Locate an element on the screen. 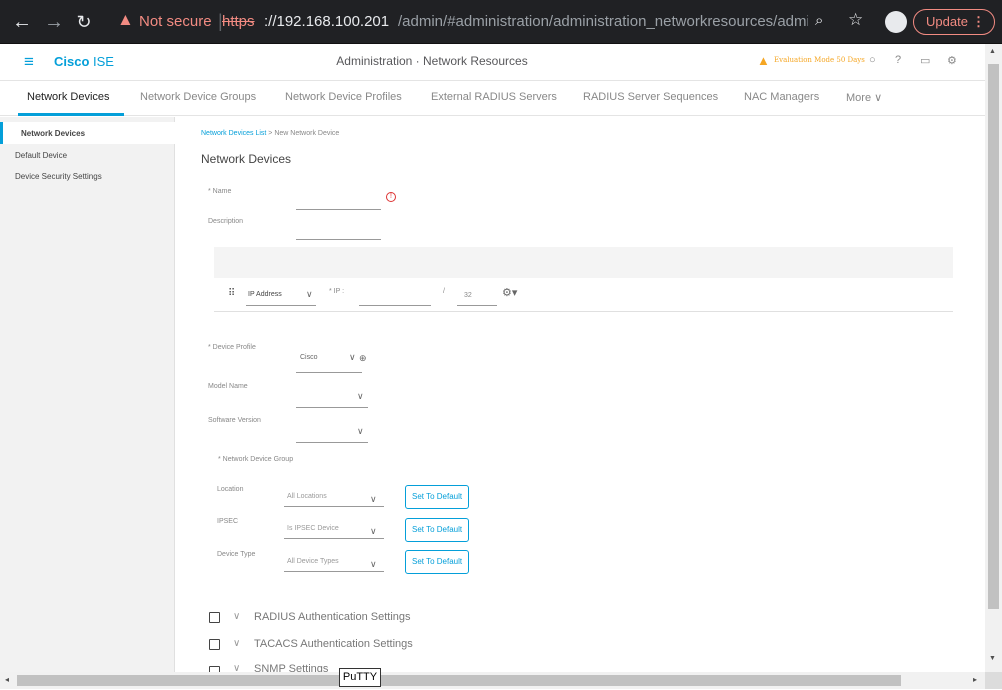 The image size is (1002, 690). profile-avatar is located at coordinates (896, 22).